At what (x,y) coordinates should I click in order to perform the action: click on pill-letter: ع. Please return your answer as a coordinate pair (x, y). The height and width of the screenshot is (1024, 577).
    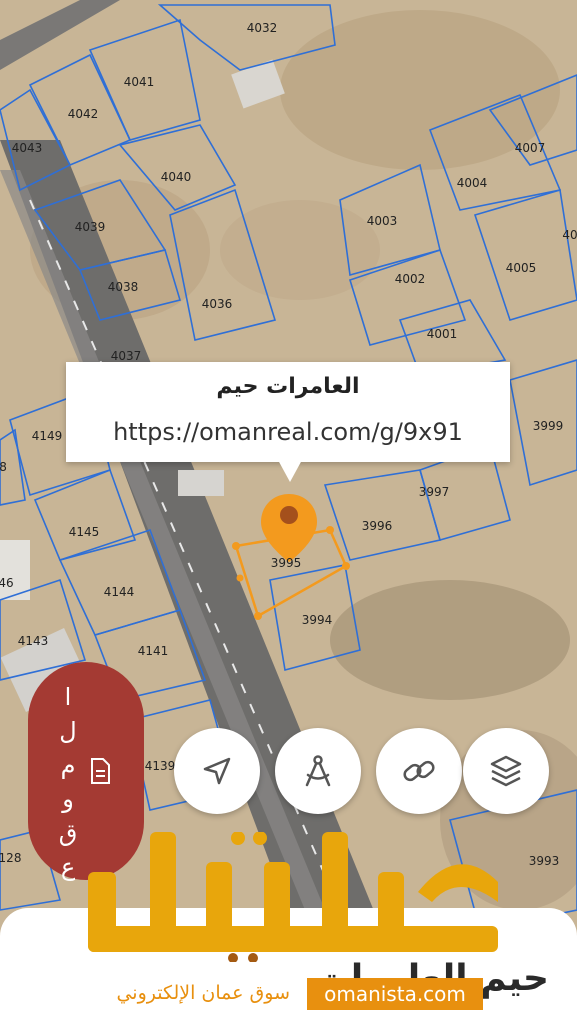
    Looking at the image, I should click on (68, 867).